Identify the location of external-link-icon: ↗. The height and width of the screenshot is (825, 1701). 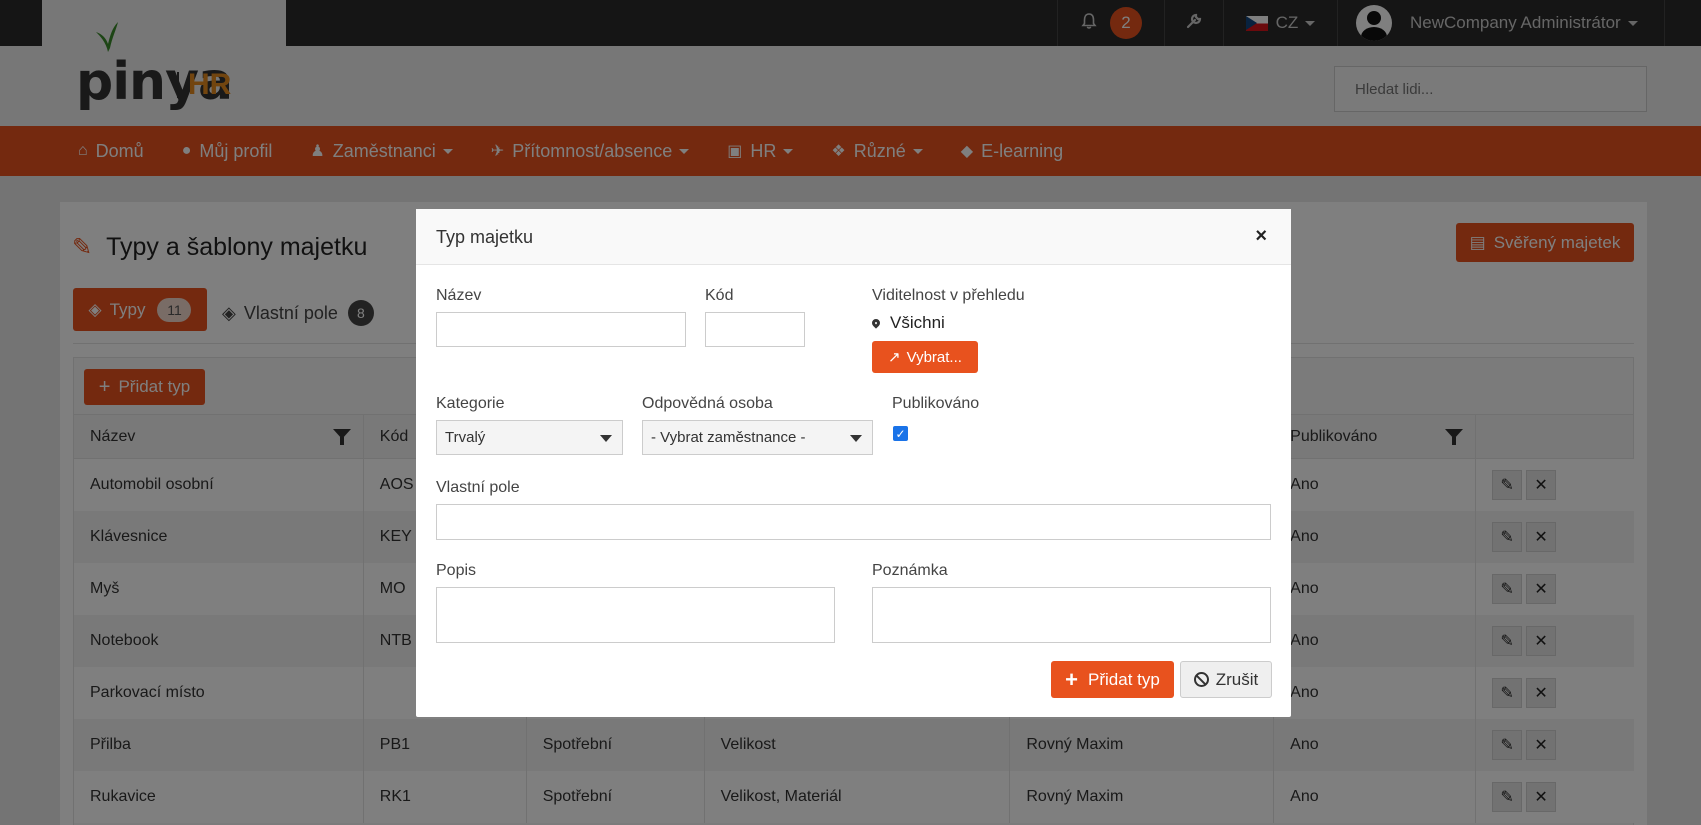
(894, 357).